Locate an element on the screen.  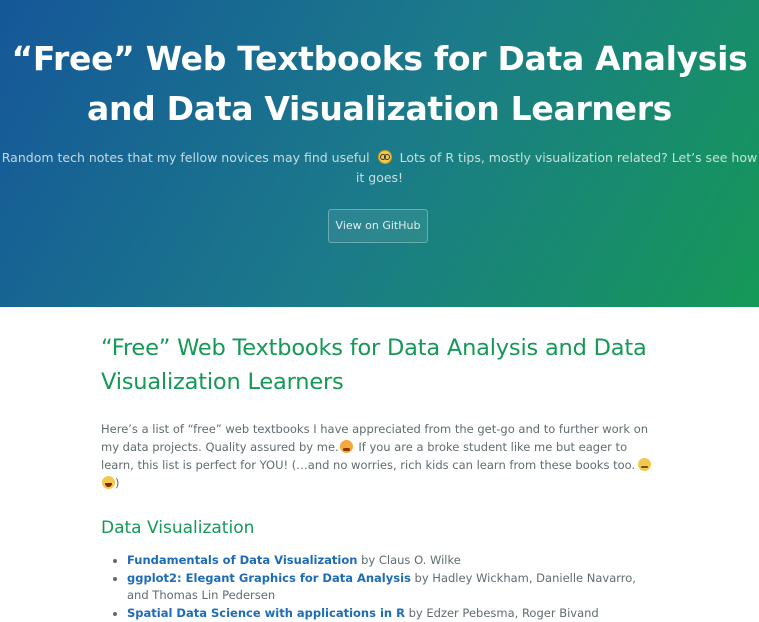
site-title-line1: “Free” Web Textbooks for Data Analysis is located at coordinates (380, 58).